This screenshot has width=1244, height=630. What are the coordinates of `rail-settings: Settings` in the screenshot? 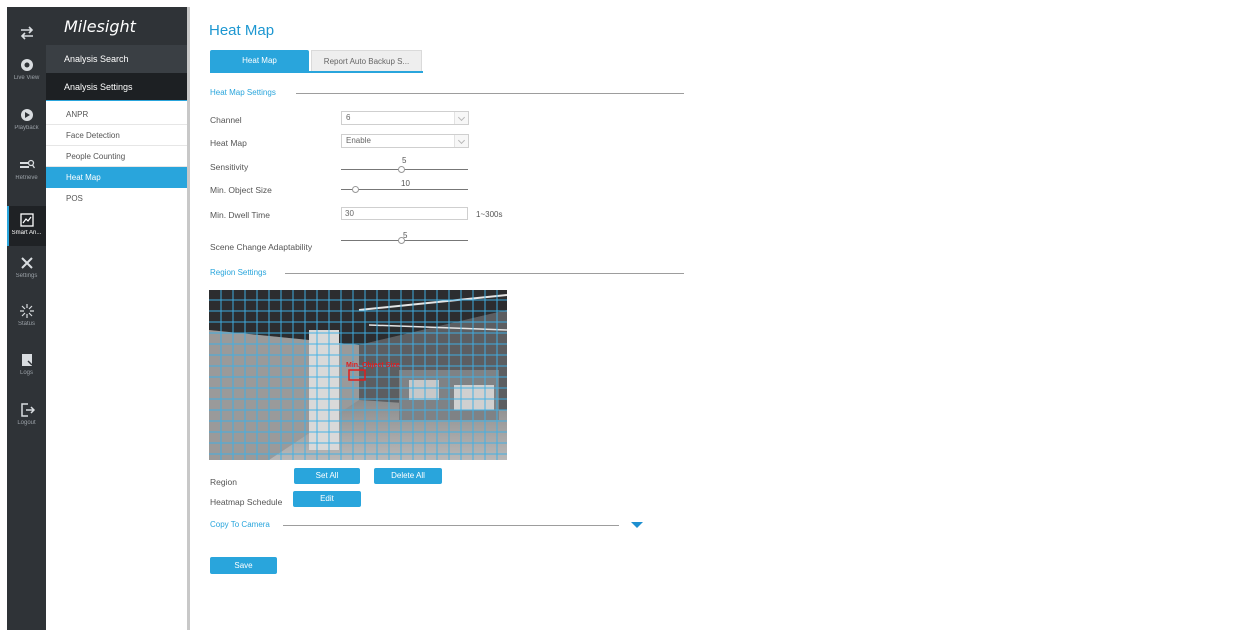 It's located at (26, 275).